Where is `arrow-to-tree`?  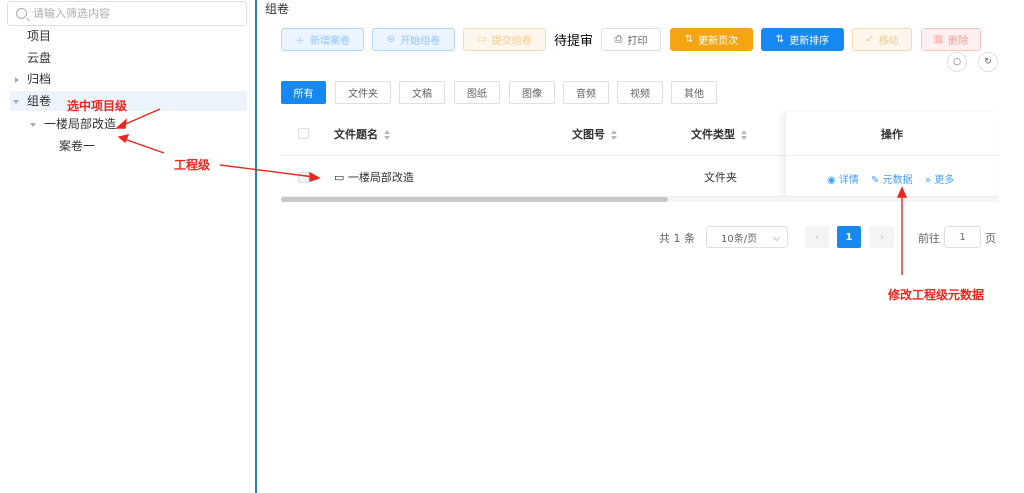 arrow-to-tree is located at coordinates (144, 146).